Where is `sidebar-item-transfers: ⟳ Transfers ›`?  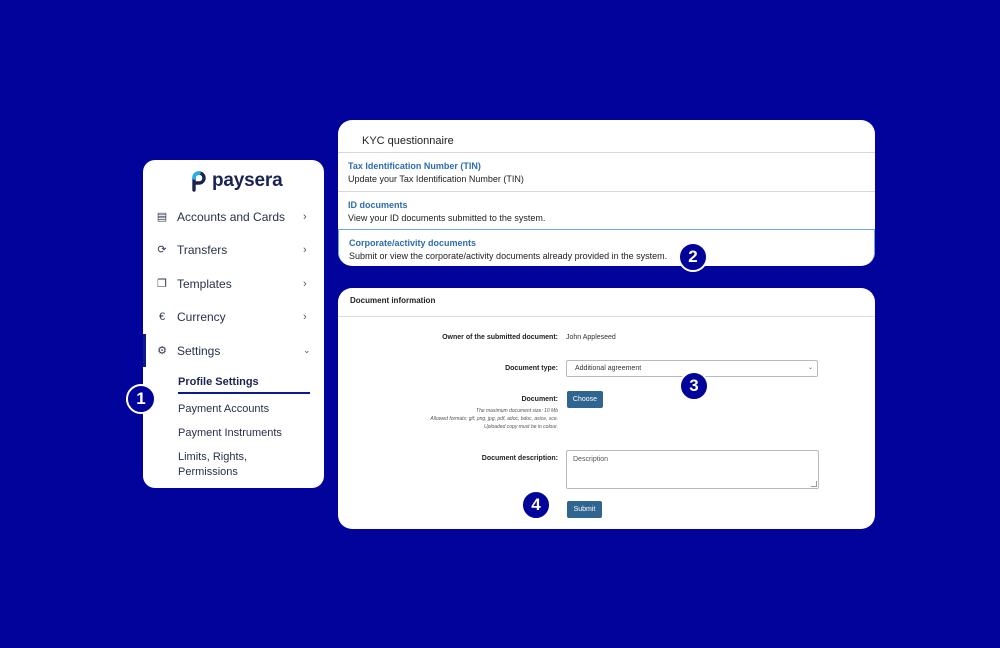
sidebar-item-transfers: ⟳ Transfers › is located at coordinates (233, 249).